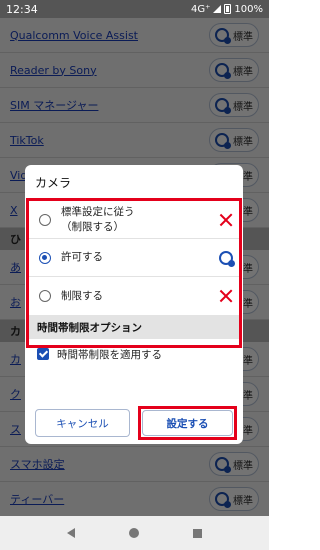  Describe the element at coordinates (71, 533) in the screenshot. I see `back-icon` at that location.